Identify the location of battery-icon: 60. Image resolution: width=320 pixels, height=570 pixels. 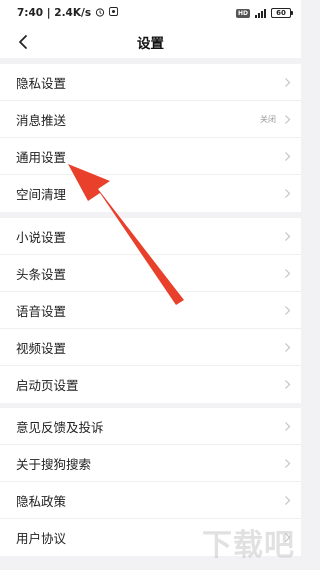
(282, 13).